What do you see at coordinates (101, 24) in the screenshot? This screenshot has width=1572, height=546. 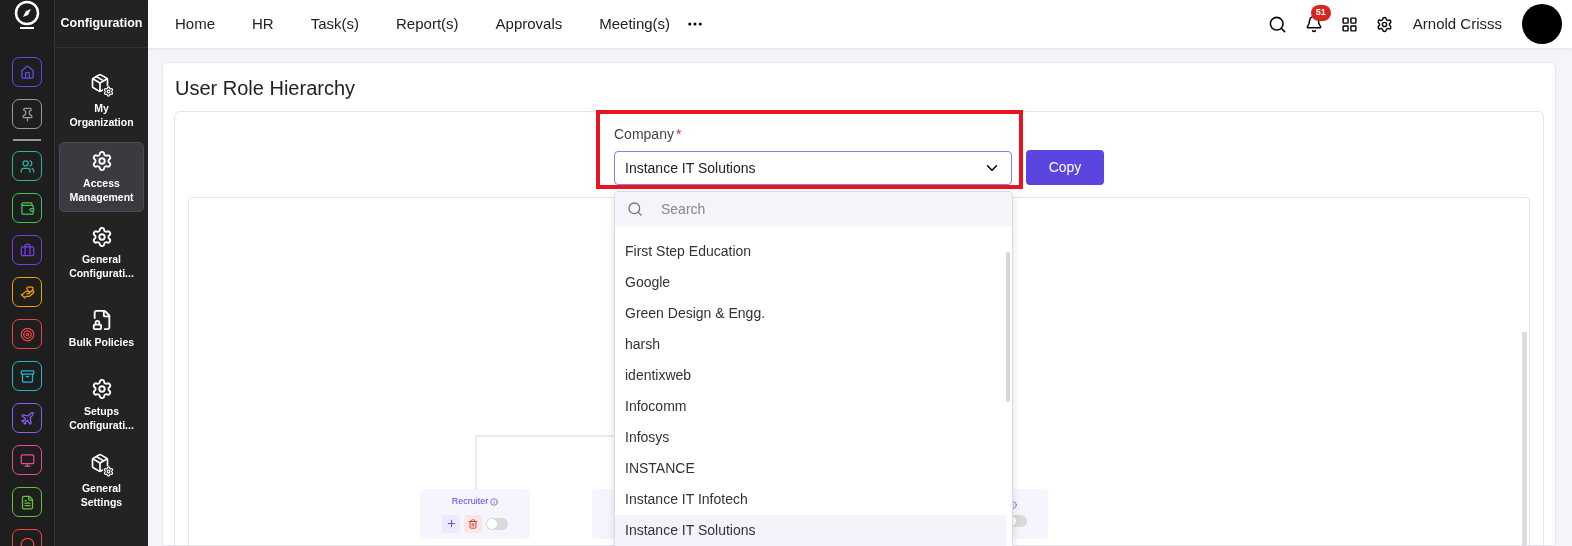 I see `section-title: Configuration` at bounding box center [101, 24].